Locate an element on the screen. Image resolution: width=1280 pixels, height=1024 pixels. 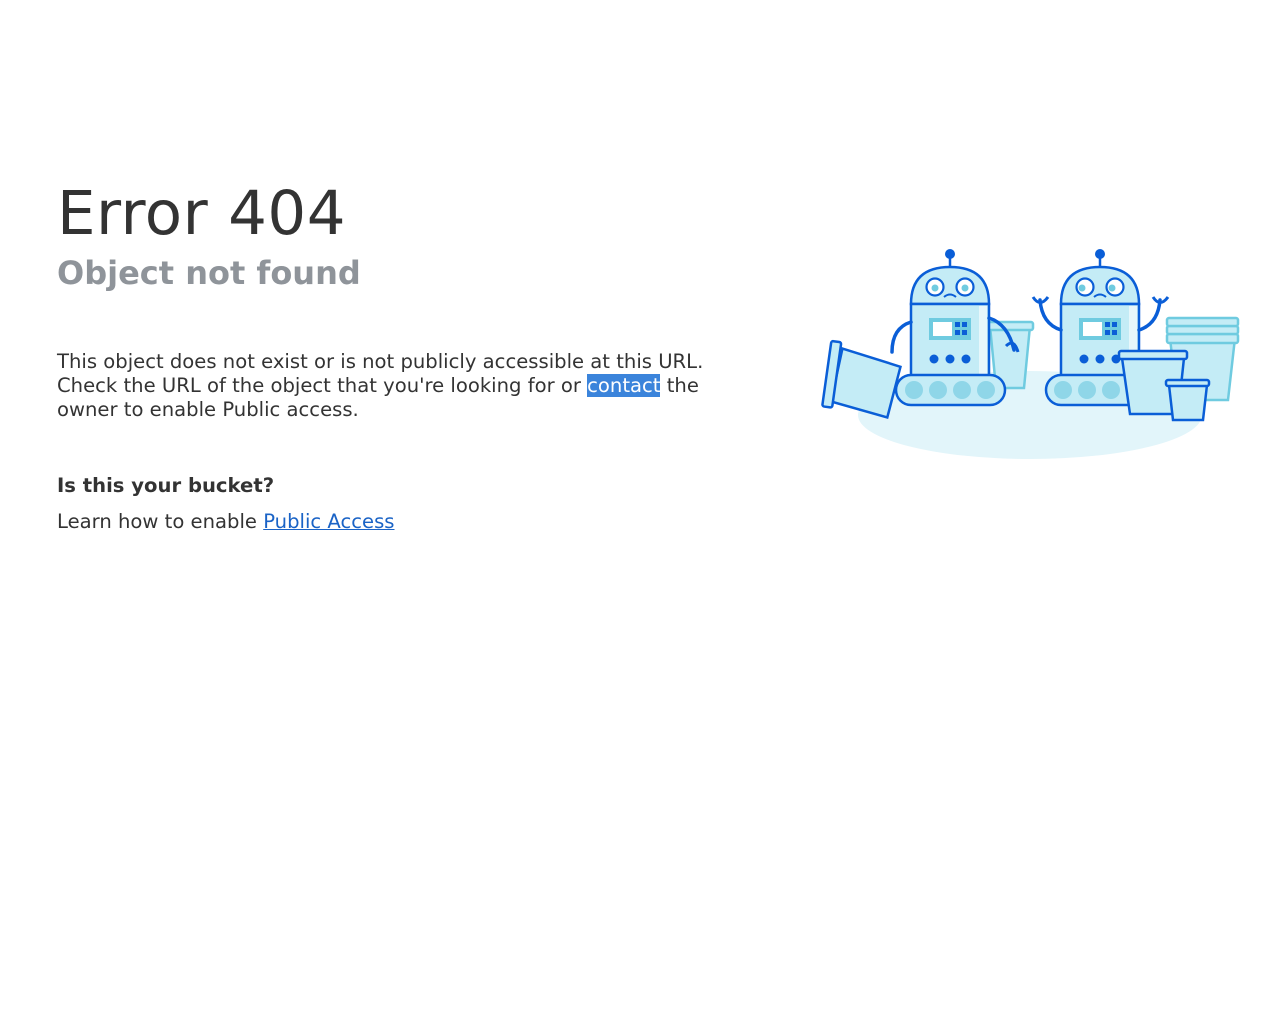
robots-illustration is located at coordinates (1035, 352).